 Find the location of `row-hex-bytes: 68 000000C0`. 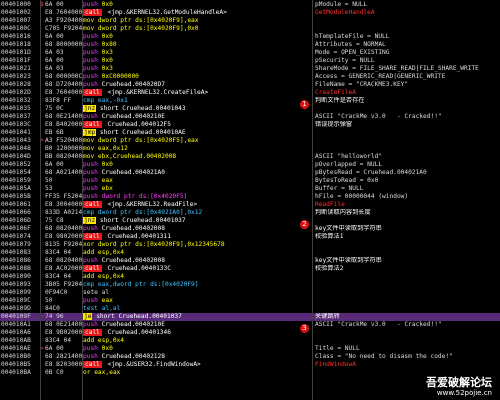

row-hex-bytes: 68 000000C0 is located at coordinates (64, 76).